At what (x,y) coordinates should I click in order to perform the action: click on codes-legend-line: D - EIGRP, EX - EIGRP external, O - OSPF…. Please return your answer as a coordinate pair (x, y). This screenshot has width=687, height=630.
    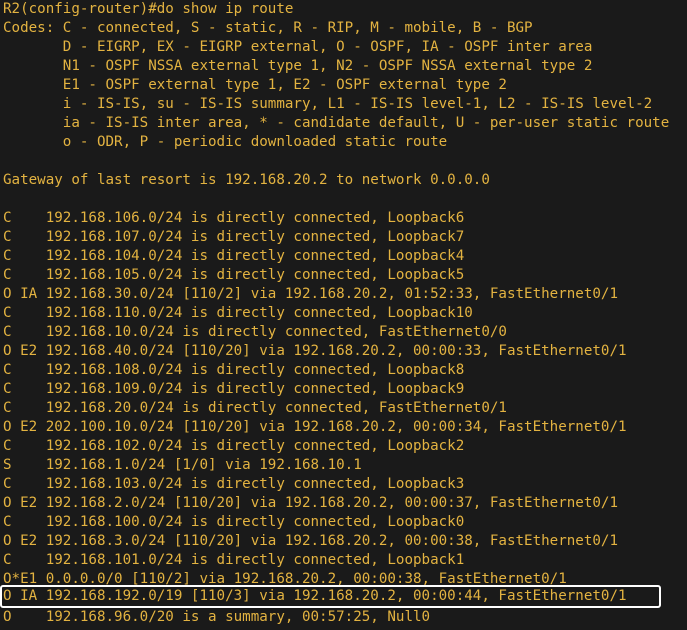
    Looking at the image, I should click on (298, 47).